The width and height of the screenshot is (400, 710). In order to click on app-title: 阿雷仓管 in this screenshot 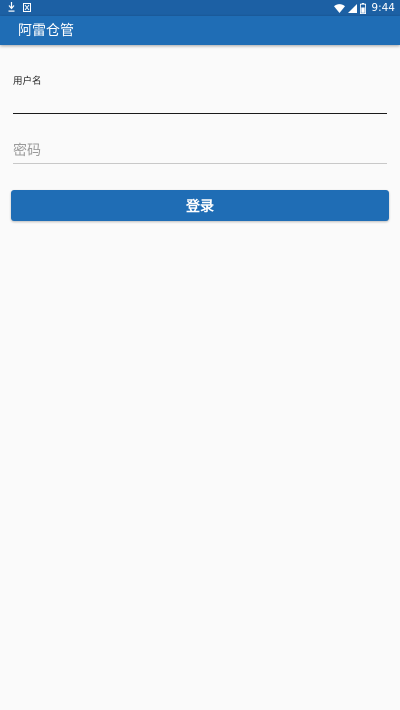, I will do `click(46, 31)`.